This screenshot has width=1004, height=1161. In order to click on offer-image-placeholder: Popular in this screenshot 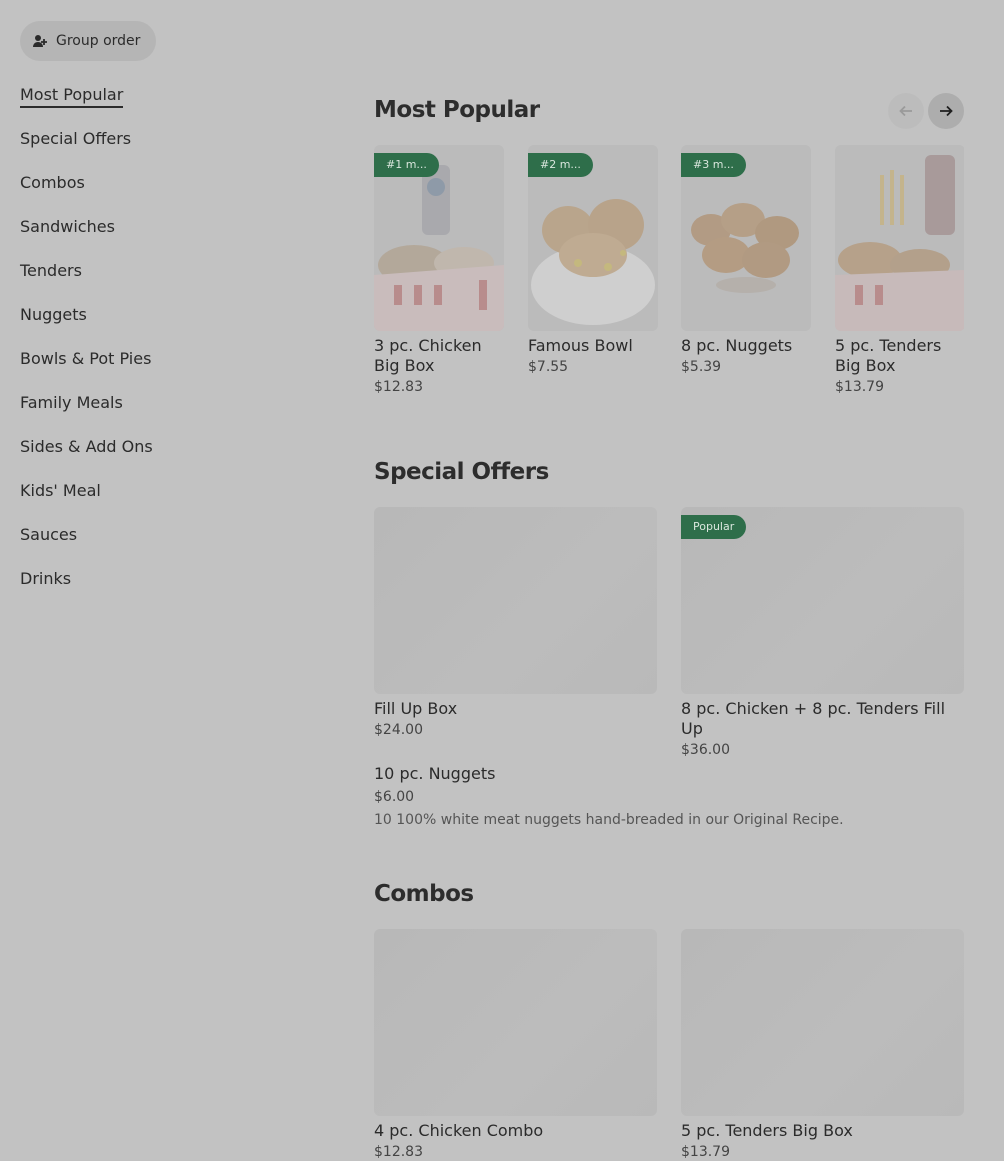, I will do `click(822, 600)`.